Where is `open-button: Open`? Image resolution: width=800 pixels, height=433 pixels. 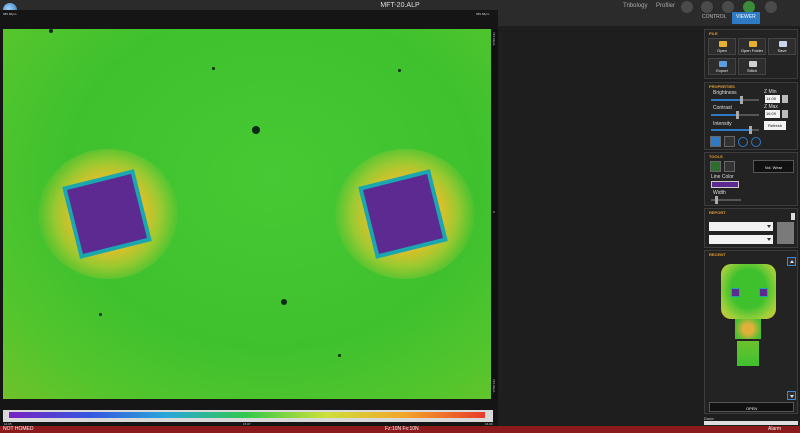
open-button: Open is located at coordinates (722, 46).